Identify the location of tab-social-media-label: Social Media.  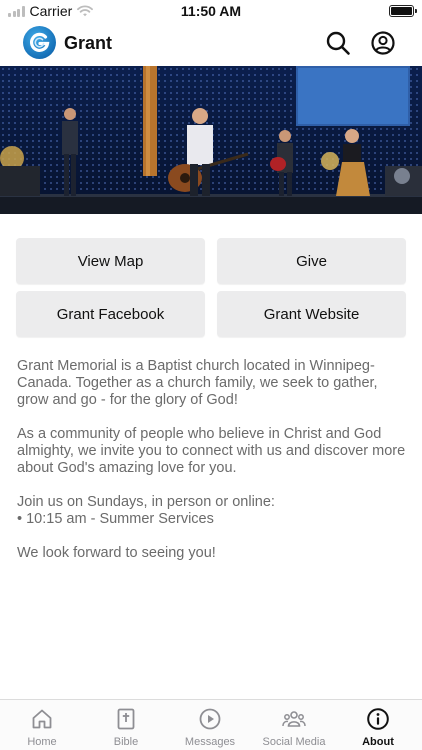
(294, 742).